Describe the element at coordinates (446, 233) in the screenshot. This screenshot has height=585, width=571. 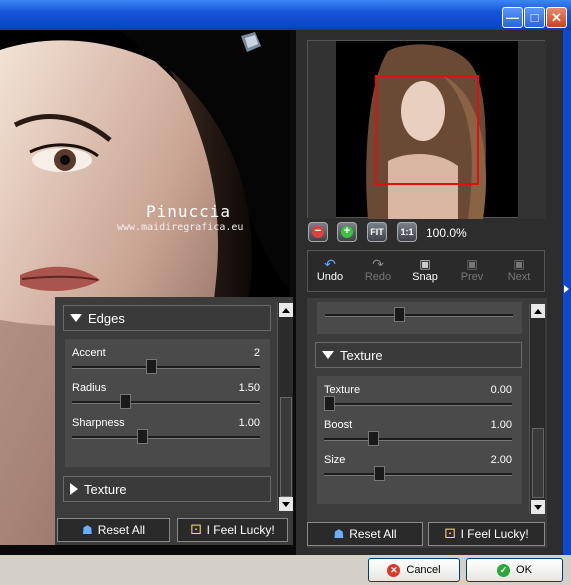
I see `zoom-level: 100.0%` at that location.